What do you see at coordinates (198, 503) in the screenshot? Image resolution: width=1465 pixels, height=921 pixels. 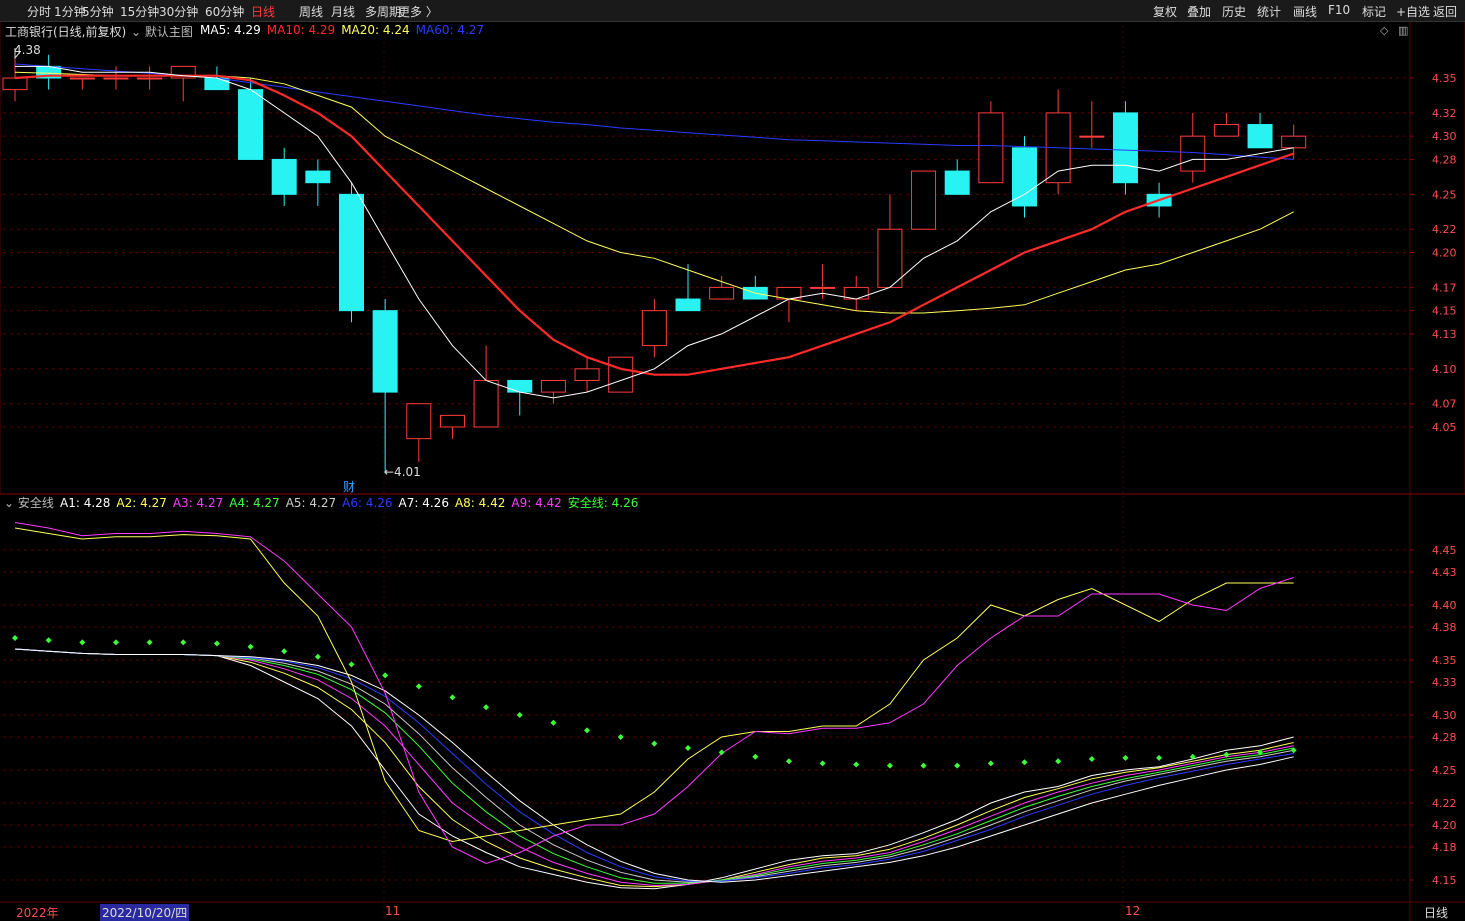 I see `indicator-legend-item-2: A3: 4.27` at bounding box center [198, 503].